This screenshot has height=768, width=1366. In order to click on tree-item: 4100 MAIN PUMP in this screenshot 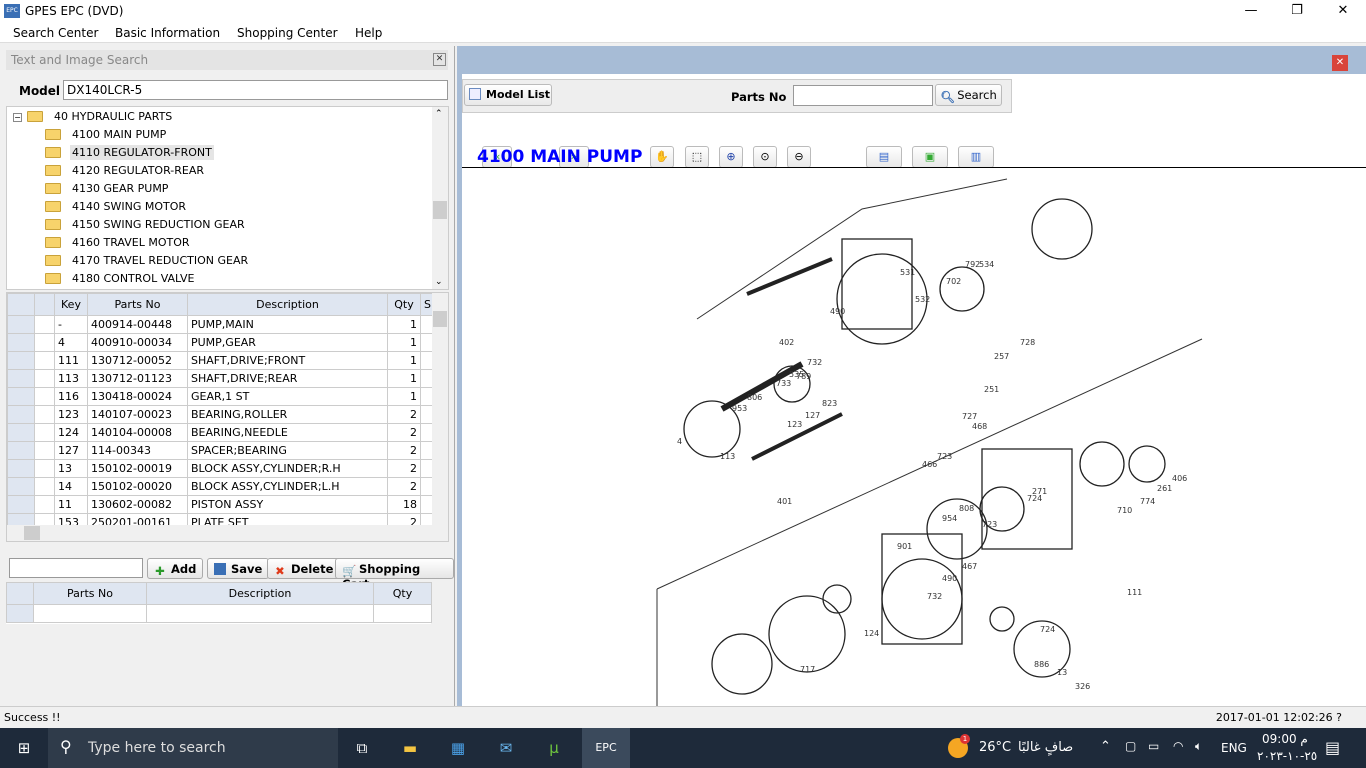, I will do `click(106, 136)`.